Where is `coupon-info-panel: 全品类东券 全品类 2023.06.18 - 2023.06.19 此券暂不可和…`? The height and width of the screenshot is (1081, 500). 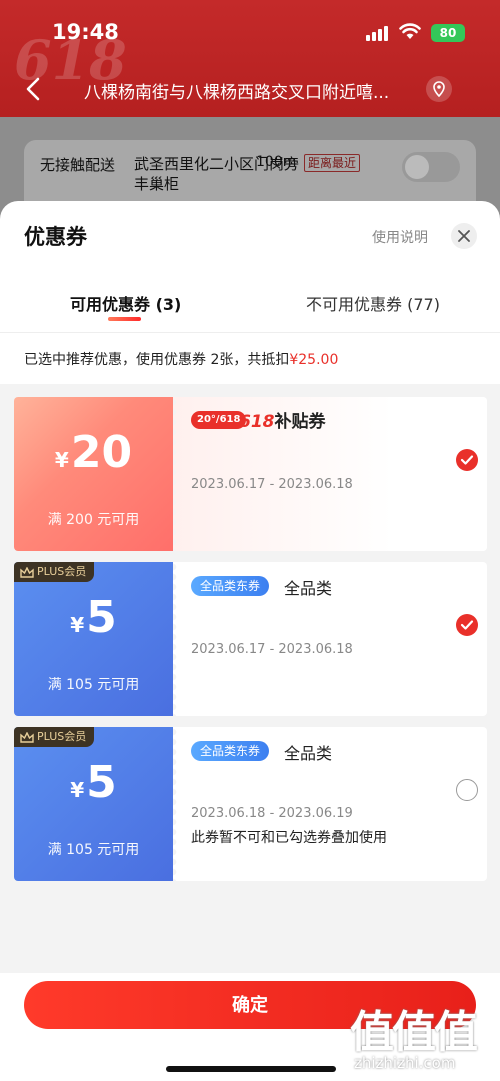
coupon-info-panel: 全品类东券 全品类 2023.06.18 - 2023.06.19 此券暂不可和… is located at coordinates (330, 804).